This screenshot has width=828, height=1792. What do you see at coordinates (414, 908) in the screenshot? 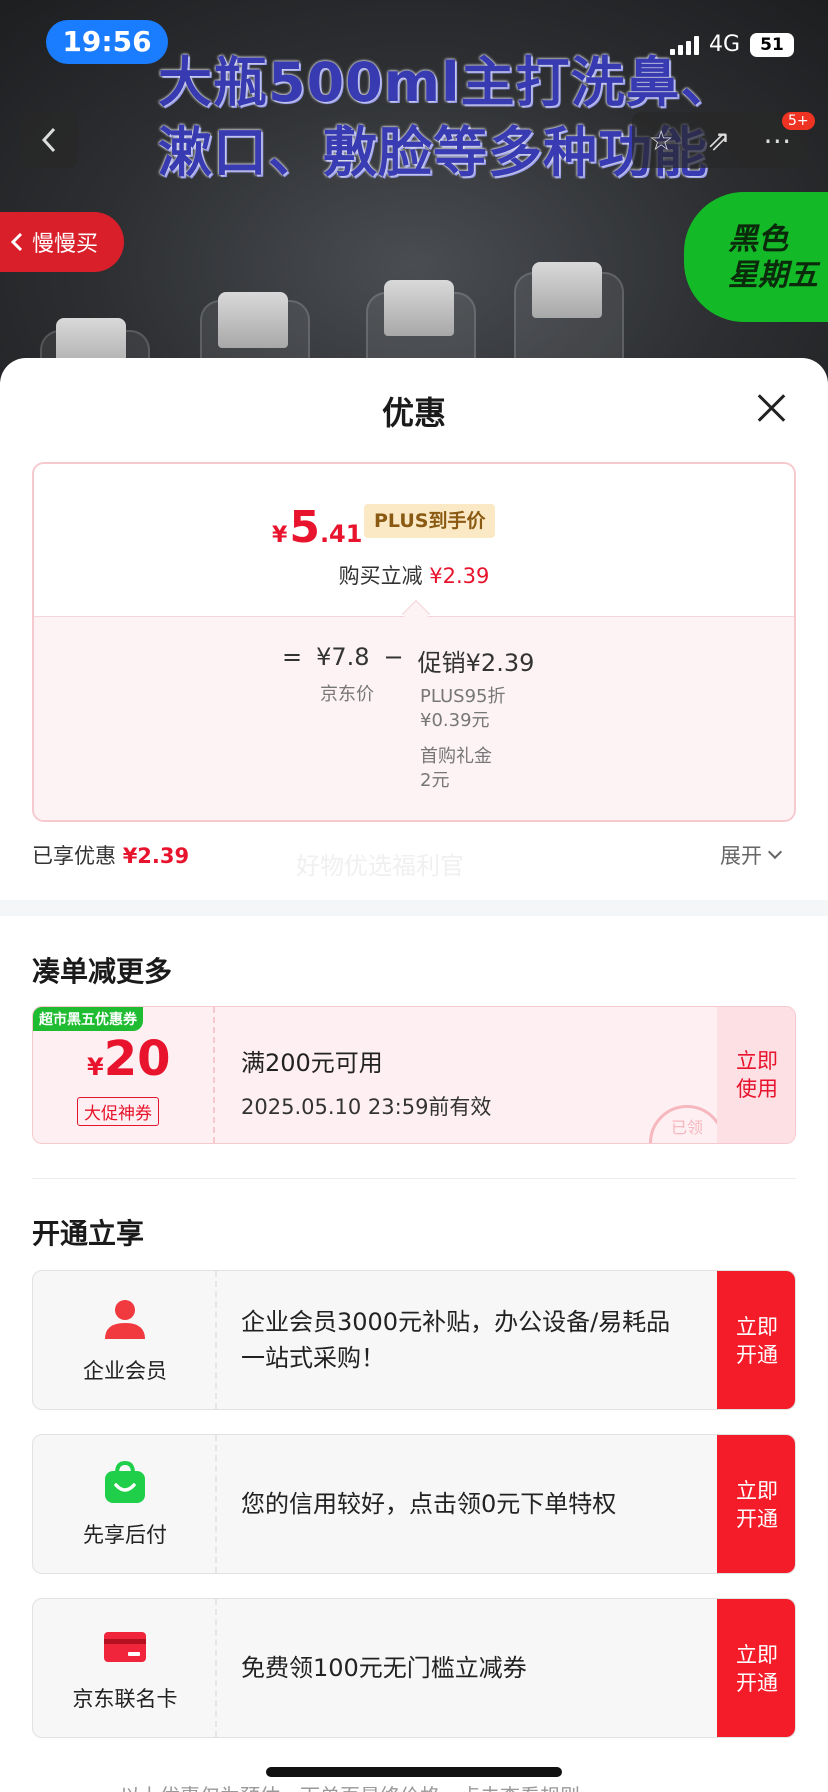
I see `section-divider` at bounding box center [414, 908].